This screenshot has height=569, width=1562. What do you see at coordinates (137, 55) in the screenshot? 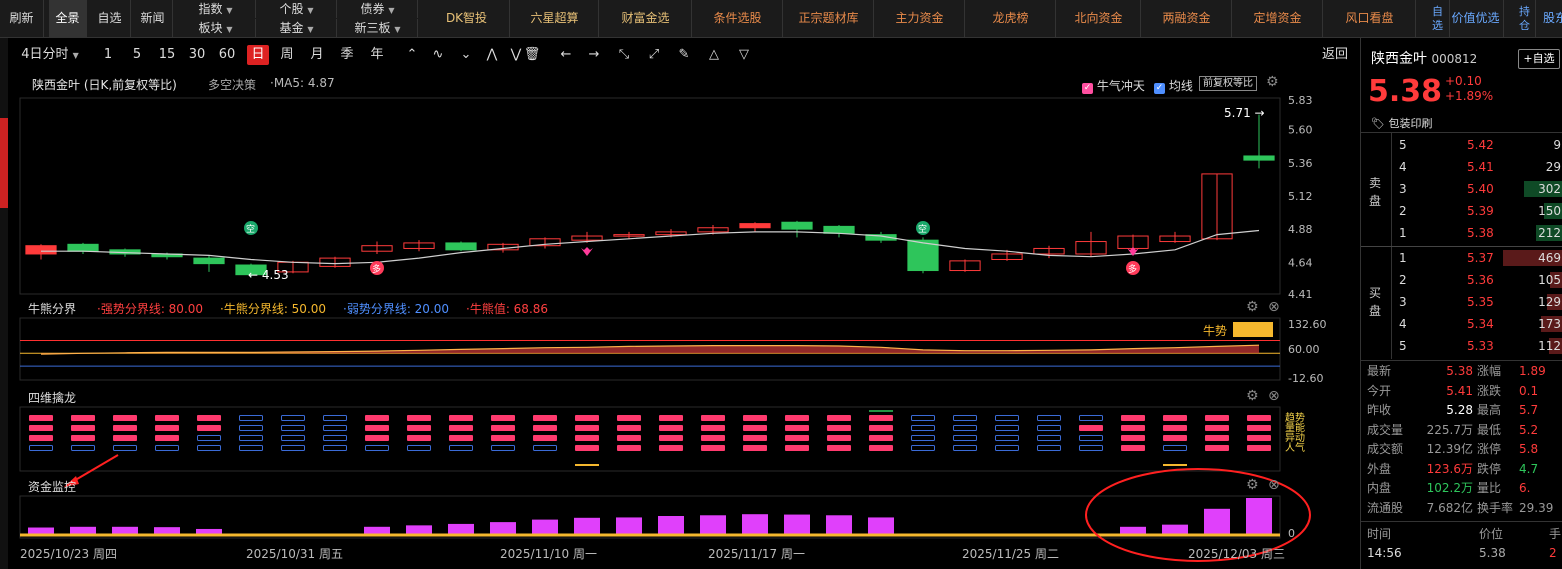
I see `period-5-button: 5` at bounding box center [137, 55].